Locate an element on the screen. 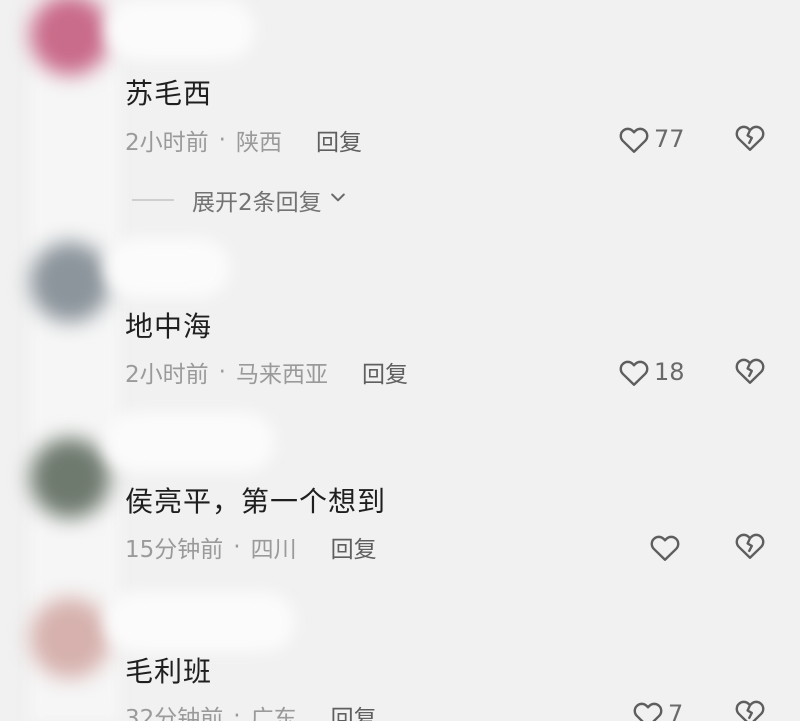 The height and width of the screenshot is (721, 800). comment-text: 苏毛西 is located at coordinates (169, 93).